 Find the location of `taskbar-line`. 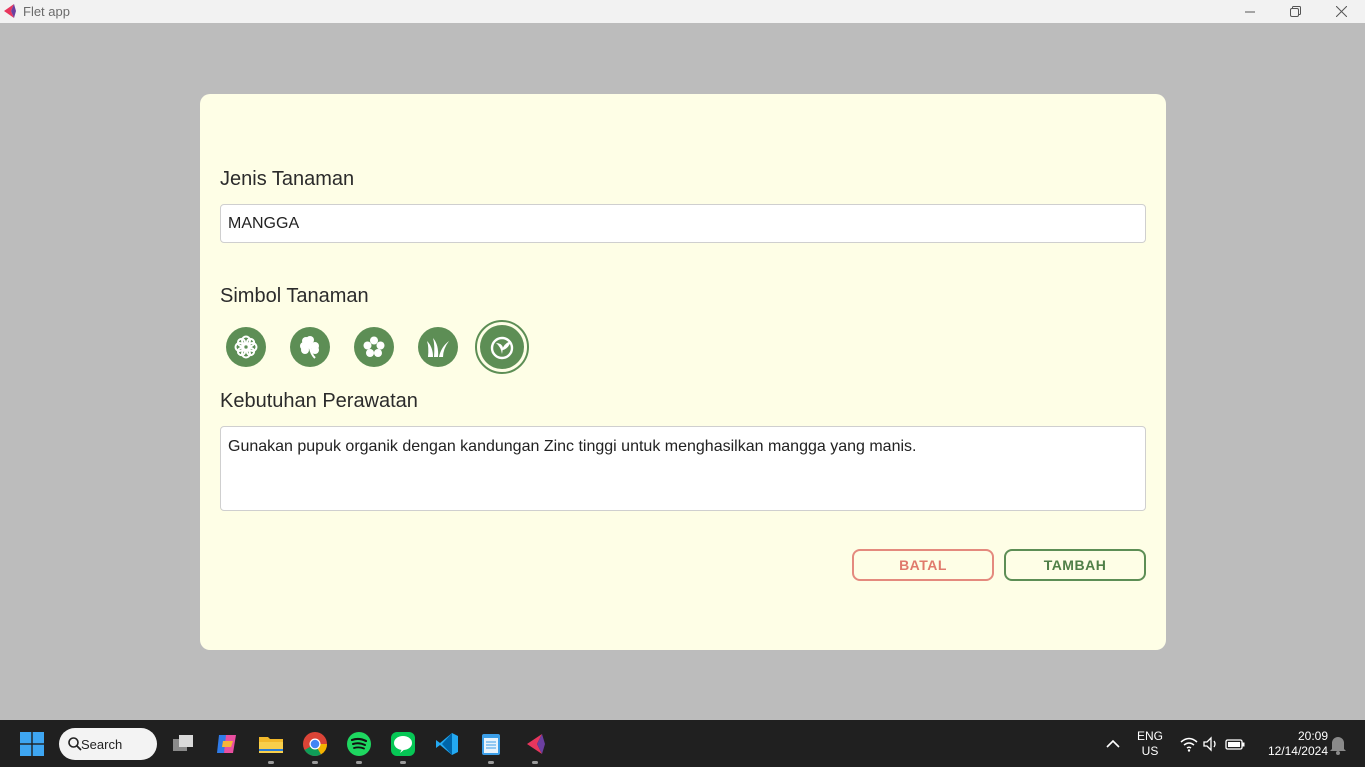

taskbar-line is located at coordinates (403, 744).